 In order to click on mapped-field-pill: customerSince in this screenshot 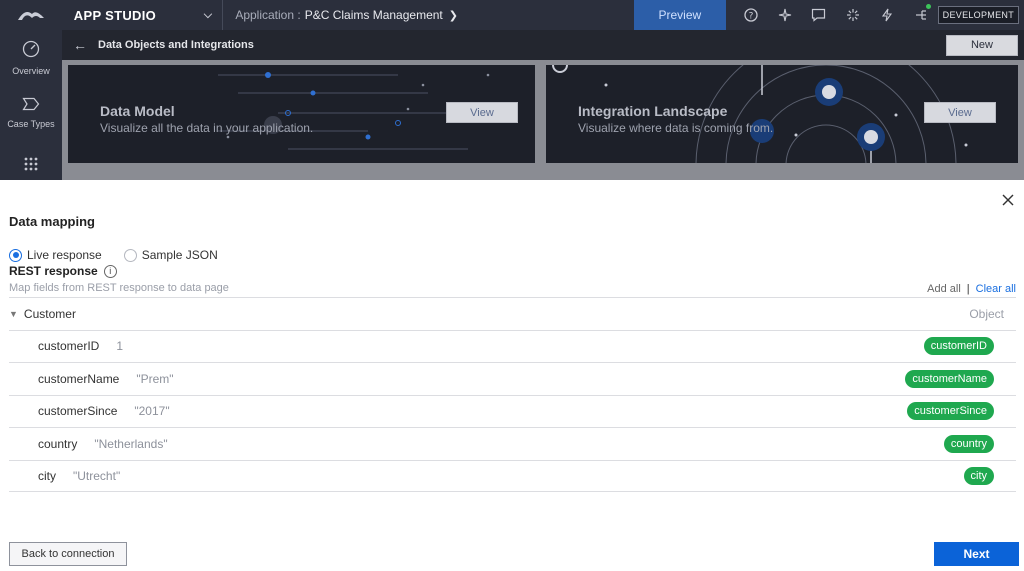, I will do `click(950, 411)`.